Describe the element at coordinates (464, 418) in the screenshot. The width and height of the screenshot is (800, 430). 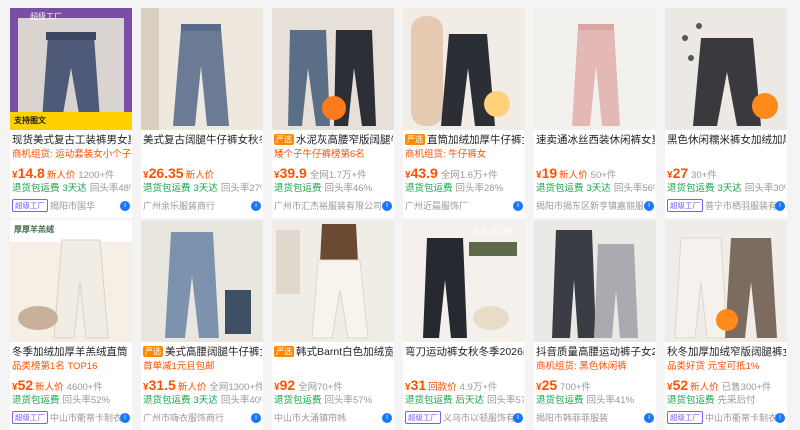
I see `shop-row: 超级工厂 义乌市以顿服饰有` at that location.